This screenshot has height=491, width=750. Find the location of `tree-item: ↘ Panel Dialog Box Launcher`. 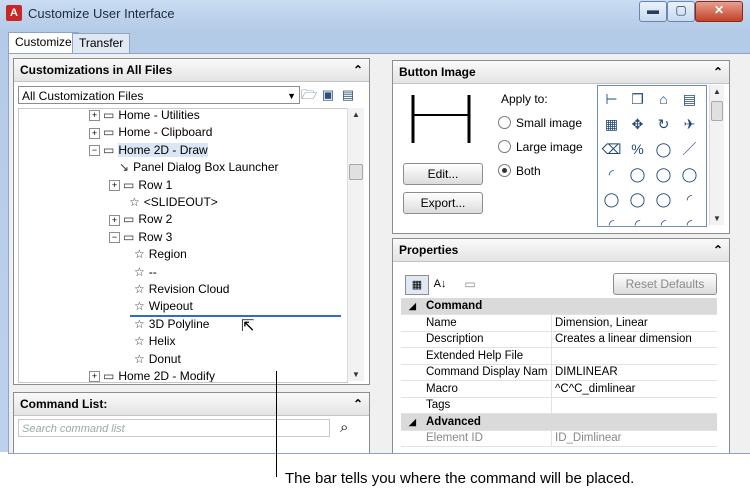

tree-item: ↘ Panel Dialog Box Launcher is located at coordinates (199, 167).